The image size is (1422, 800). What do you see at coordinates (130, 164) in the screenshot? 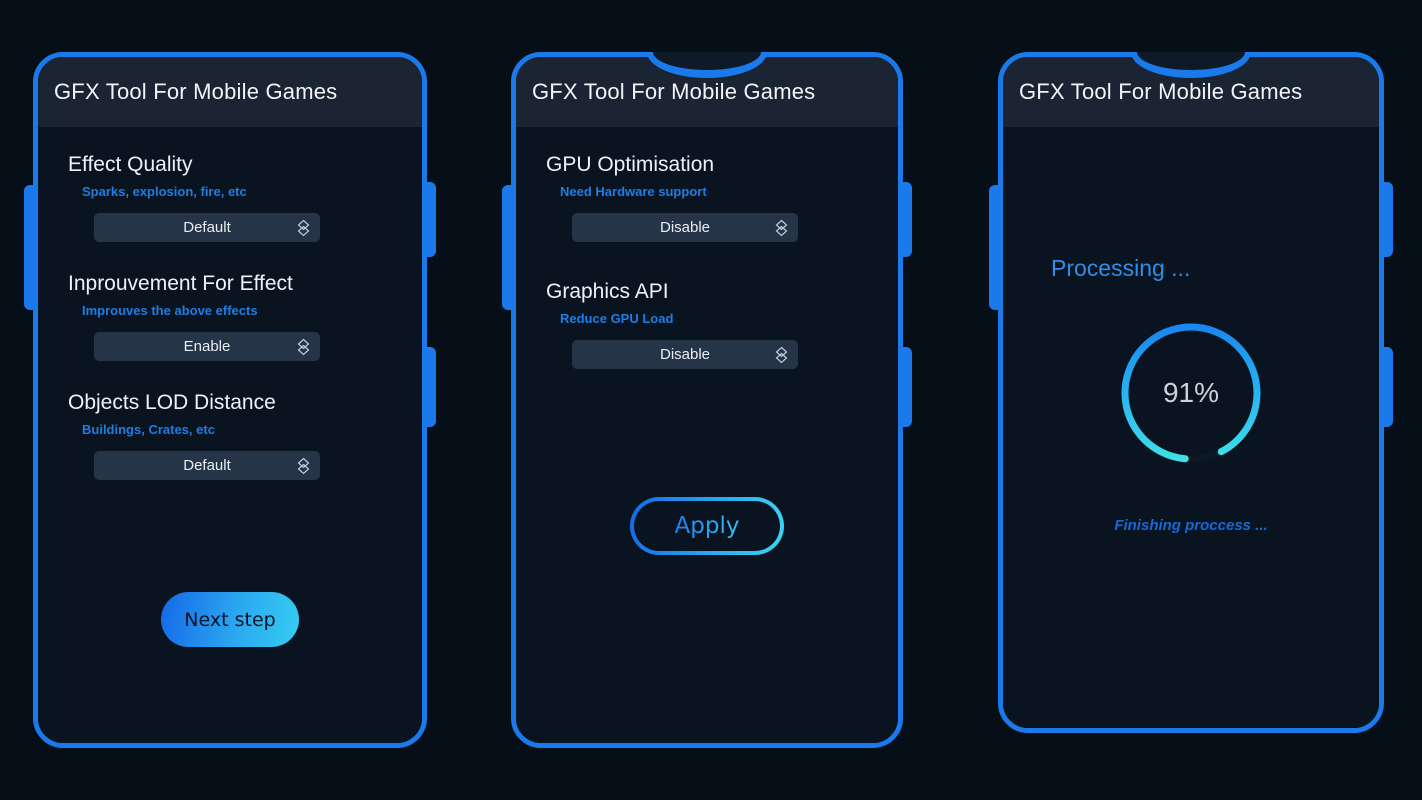
I see `setting-title: Effect Quality` at bounding box center [130, 164].